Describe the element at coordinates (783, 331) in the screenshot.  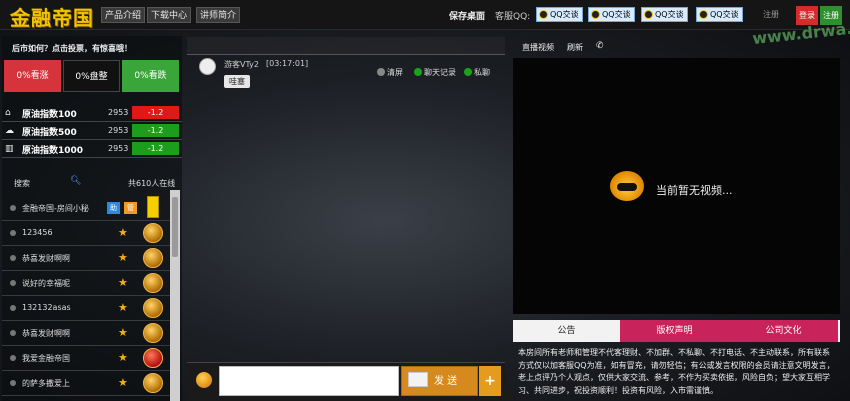
I see `tab-company-culture: 公司文化` at that location.